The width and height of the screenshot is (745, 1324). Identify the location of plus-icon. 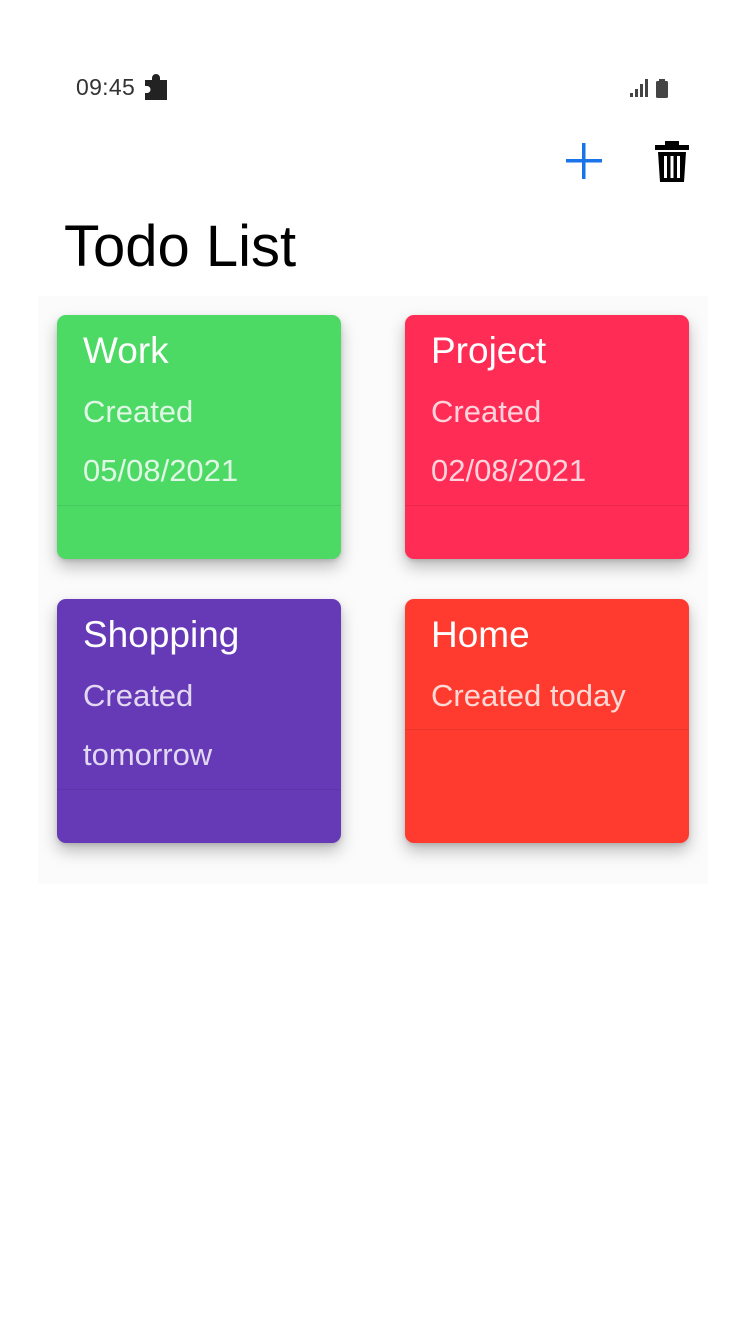
(584, 161).